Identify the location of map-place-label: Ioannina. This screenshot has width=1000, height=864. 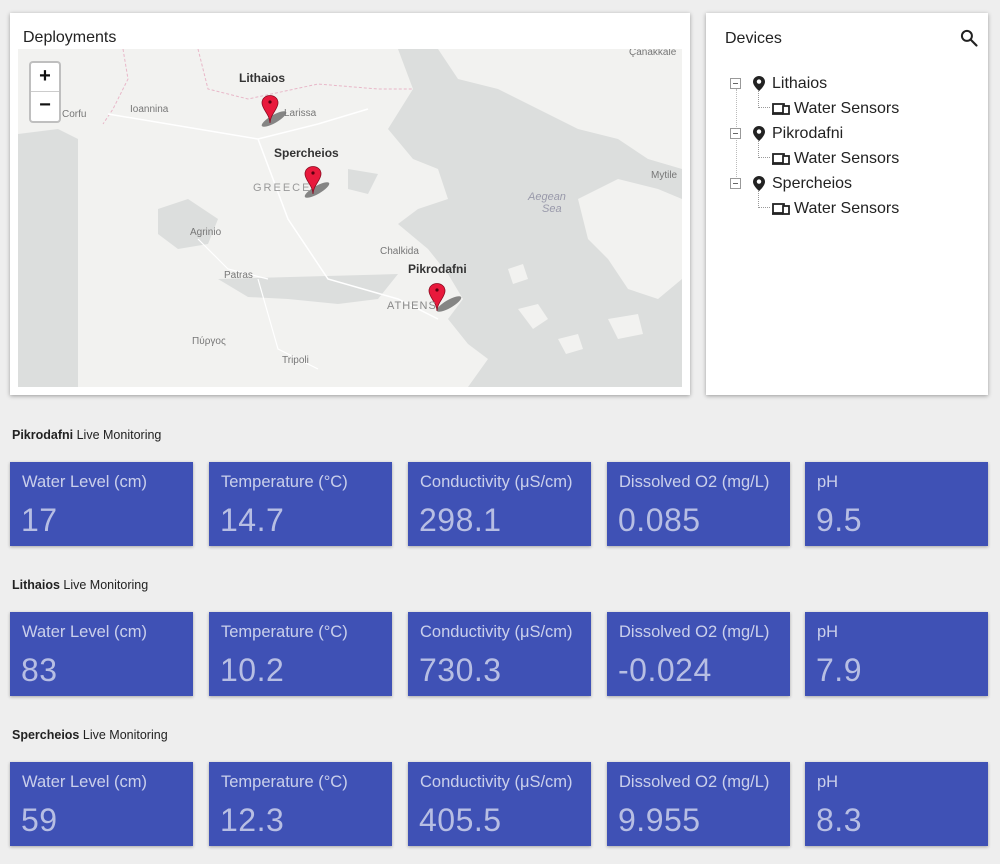
(149, 109).